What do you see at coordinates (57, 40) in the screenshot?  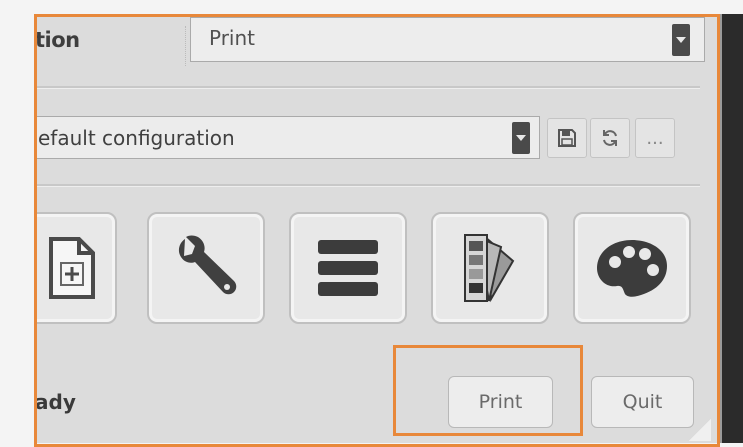 I see `action-label: tion` at bounding box center [57, 40].